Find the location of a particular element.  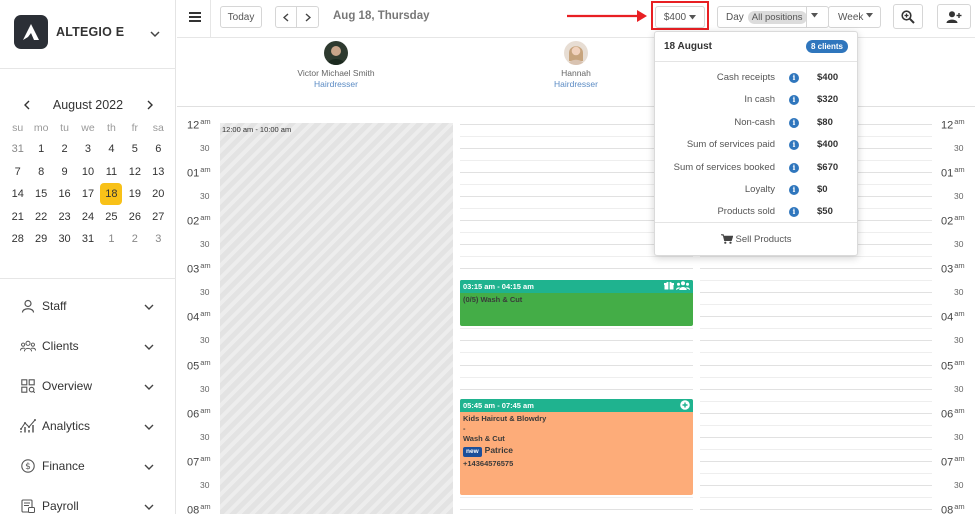

calendar-day: 9 is located at coordinates (64, 172).